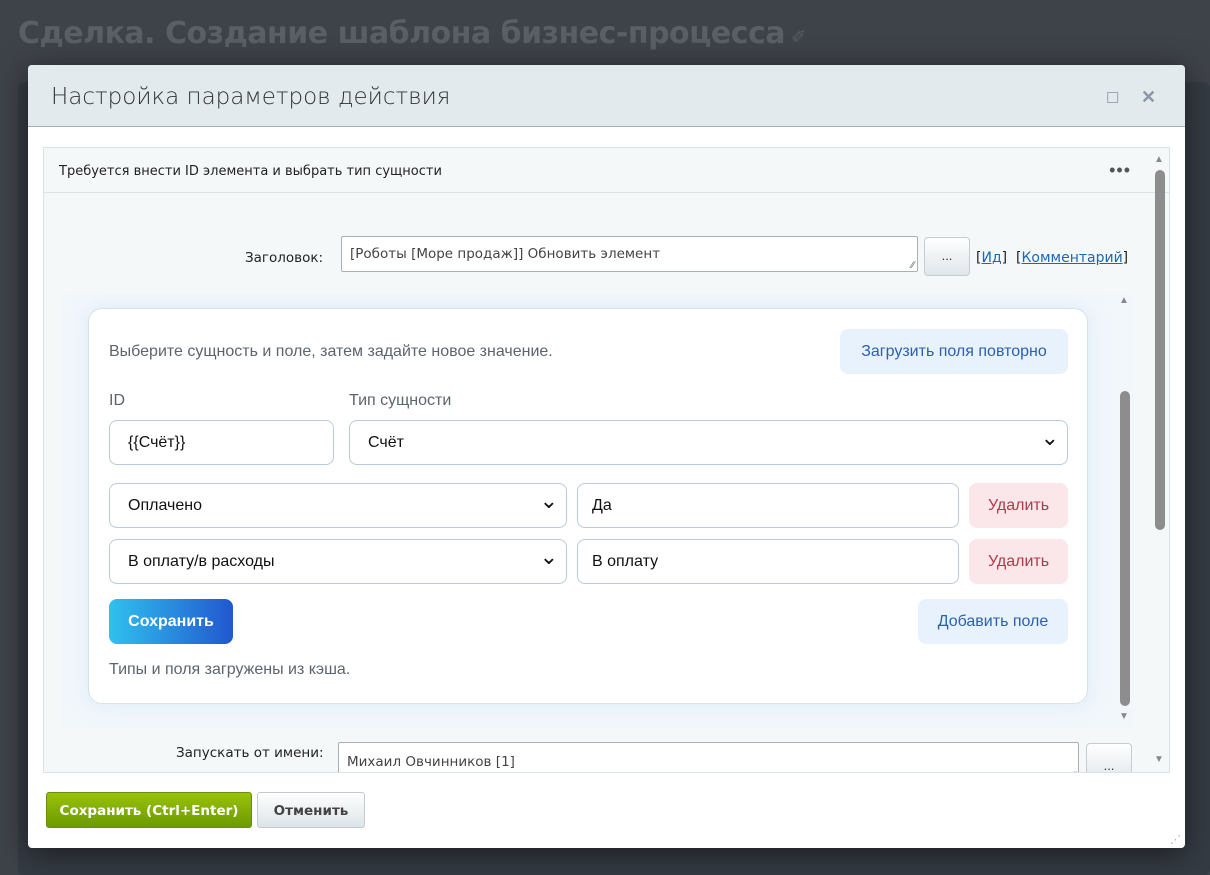 The image size is (1210, 875). I want to click on field-select-1: Оплачено, so click(338, 505).